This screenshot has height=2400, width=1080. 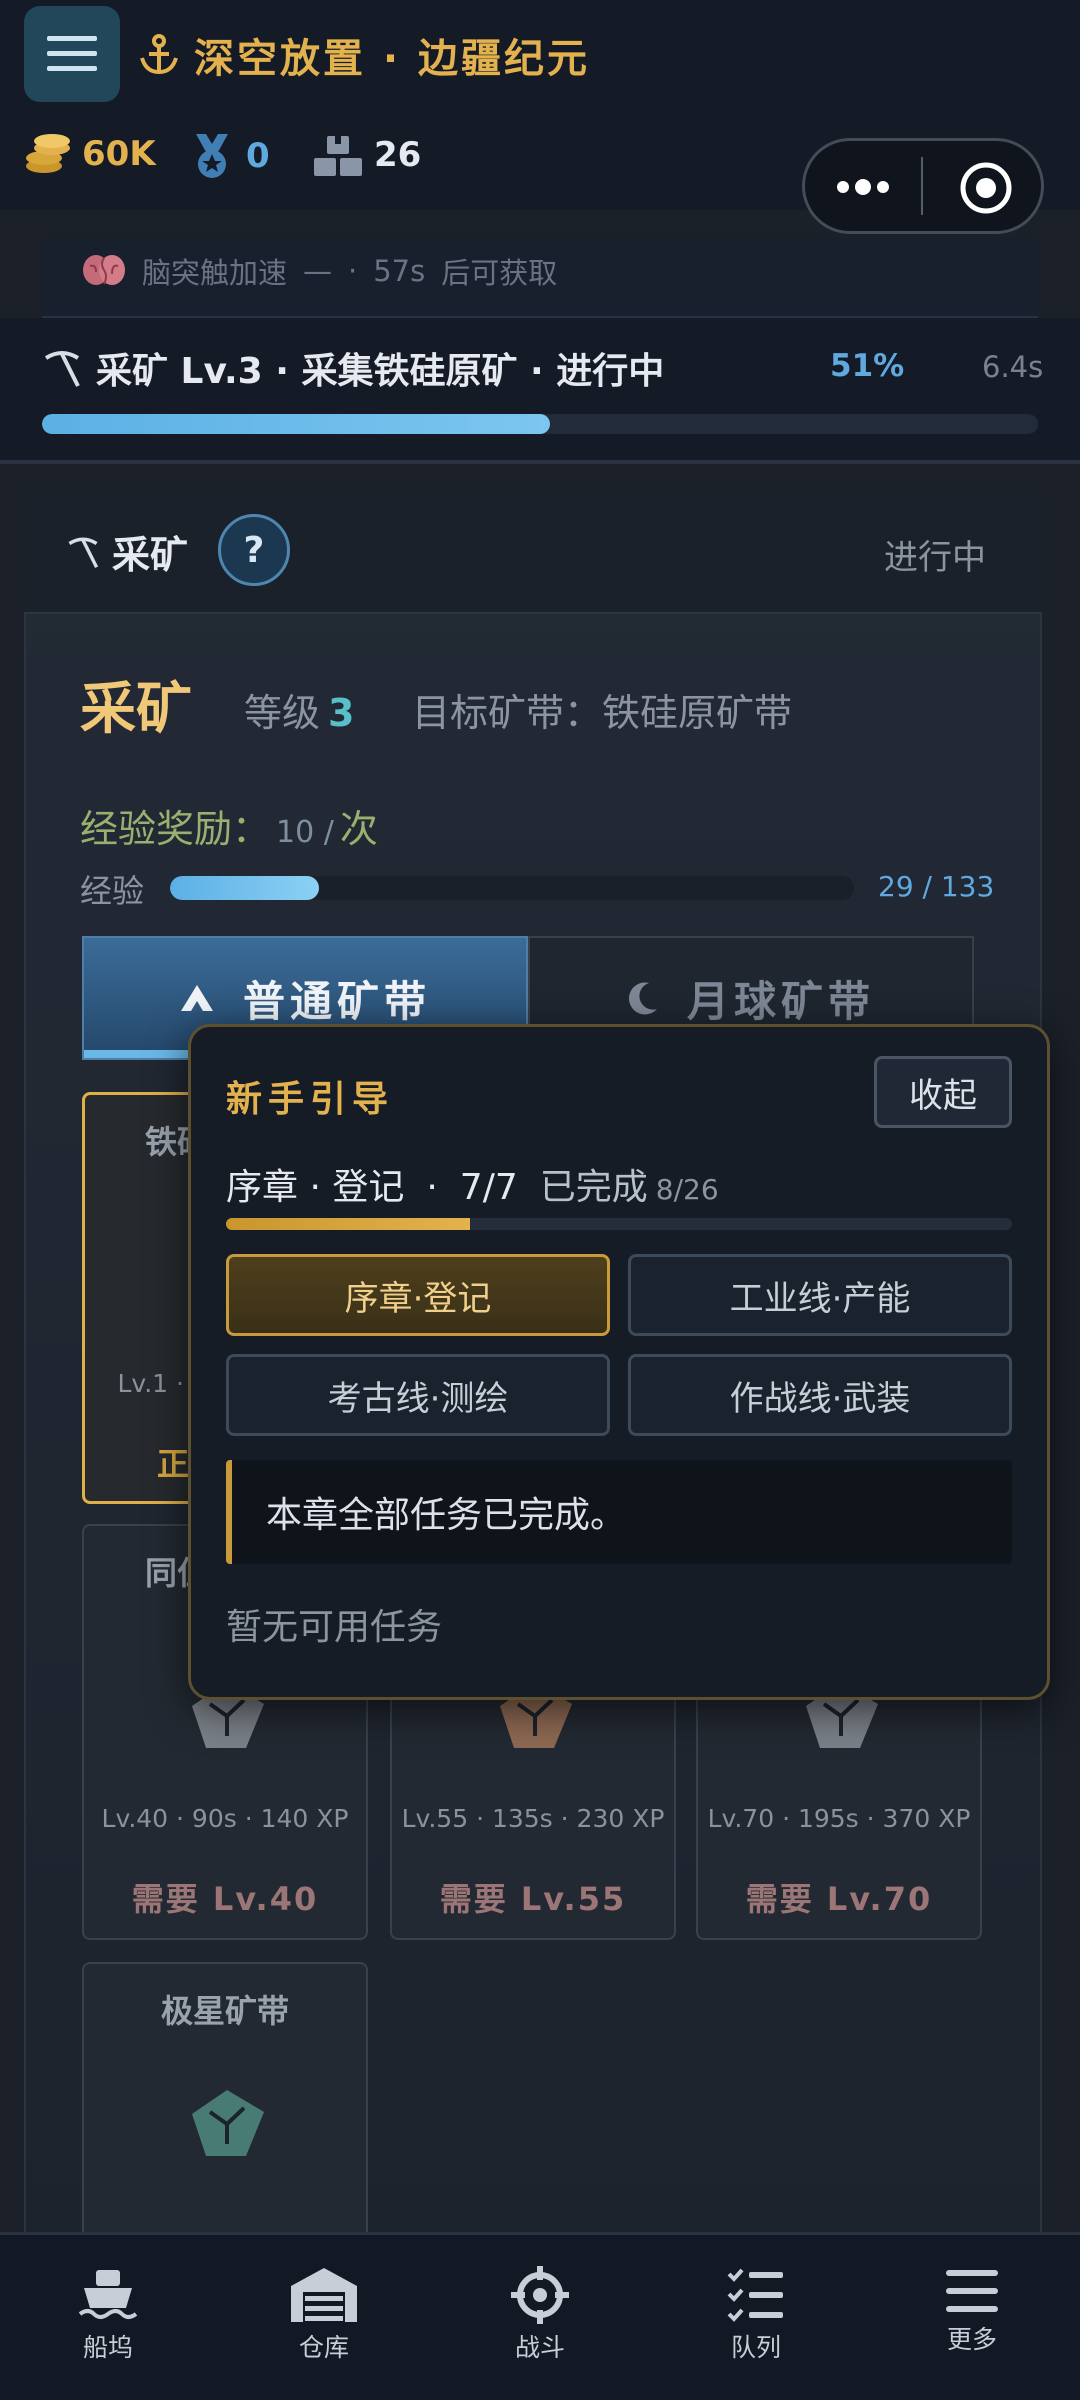 I want to click on ore-gem-icon, so click(x=228, y=2123).